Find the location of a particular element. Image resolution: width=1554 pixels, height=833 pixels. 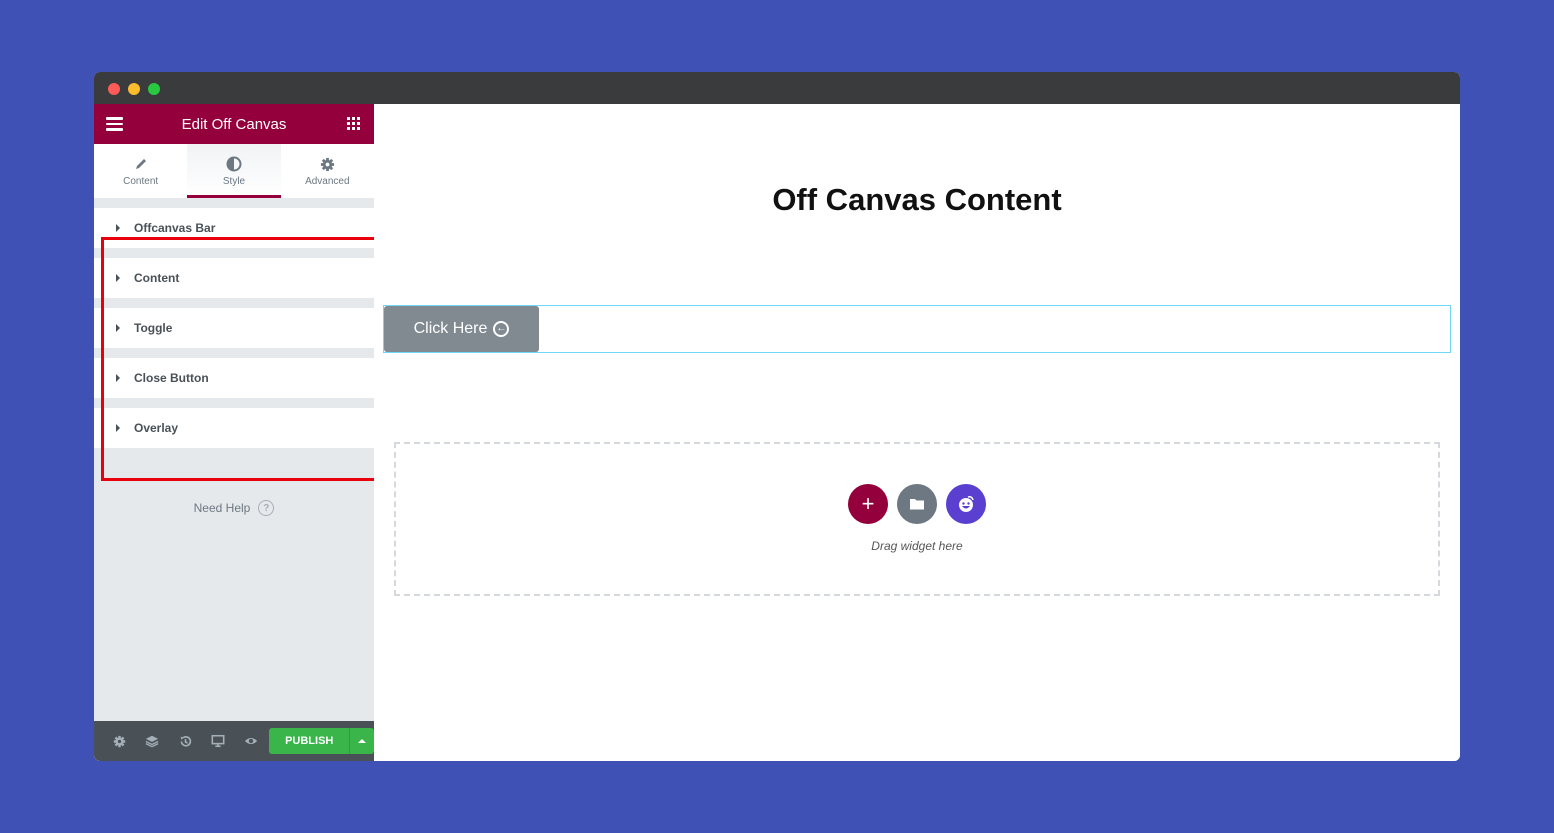

canvas-heading: Off Canvas Content is located at coordinates (917, 199).